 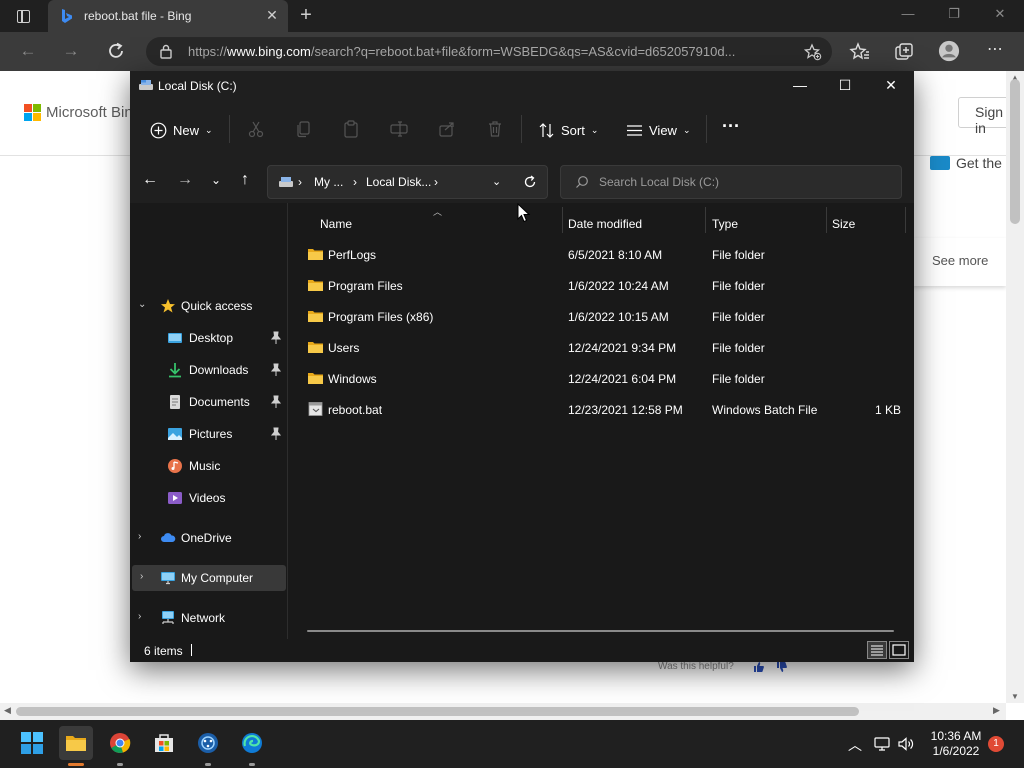 What do you see at coordinates (594, 129) in the screenshot?
I see `sort-chevron-down-icon: ⌄` at bounding box center [594, 129].